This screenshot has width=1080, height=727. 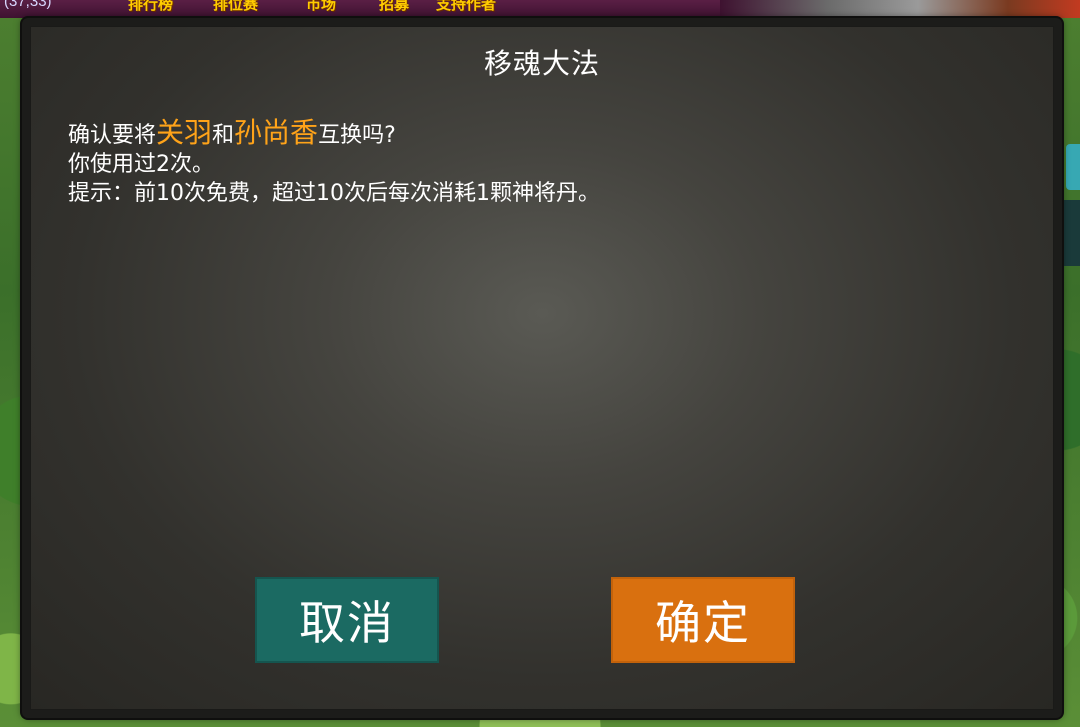 What do you see at coordinates (703, 620) in the screenshot?
I see `confirm-button: 确定` at bounding box center [703, 620].